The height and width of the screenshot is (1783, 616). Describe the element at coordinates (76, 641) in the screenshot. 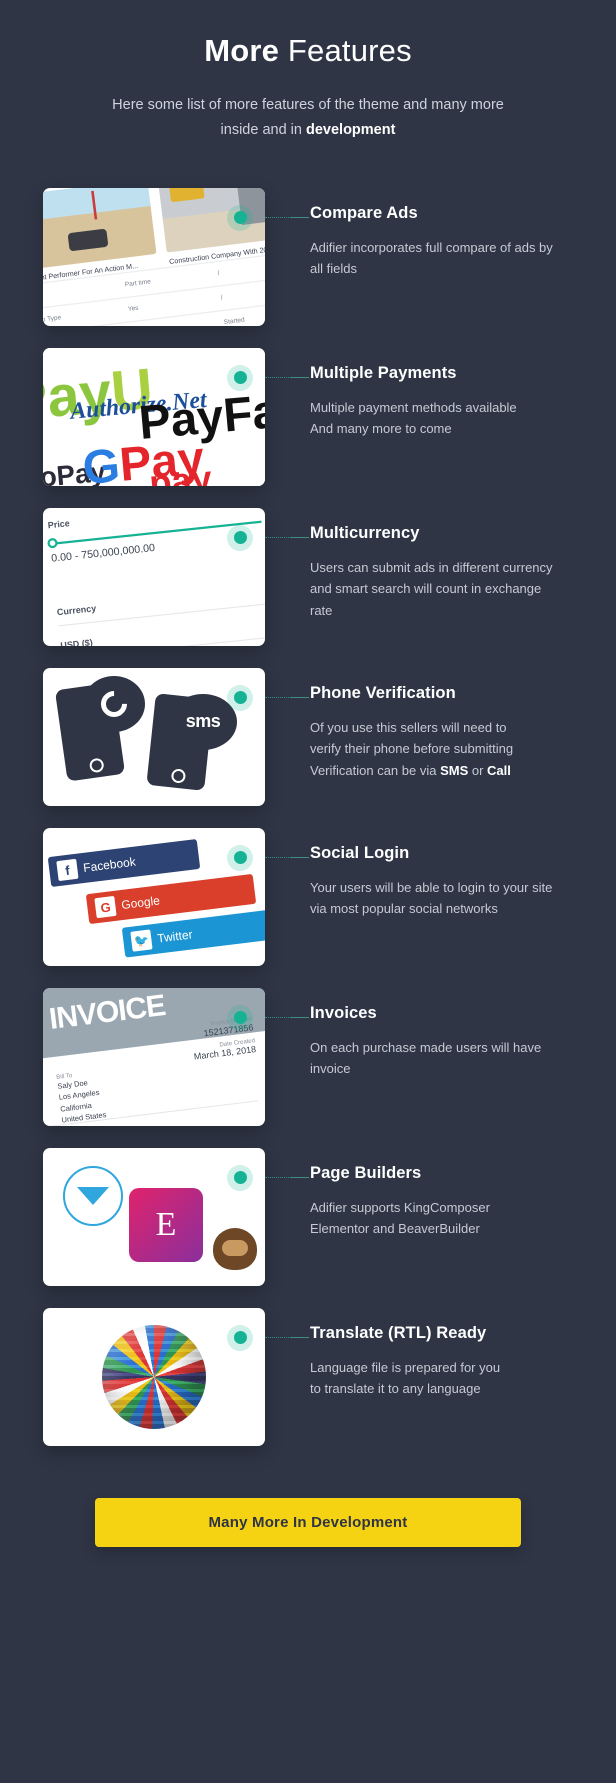

I see `currency-value: USD ($)` at that location.